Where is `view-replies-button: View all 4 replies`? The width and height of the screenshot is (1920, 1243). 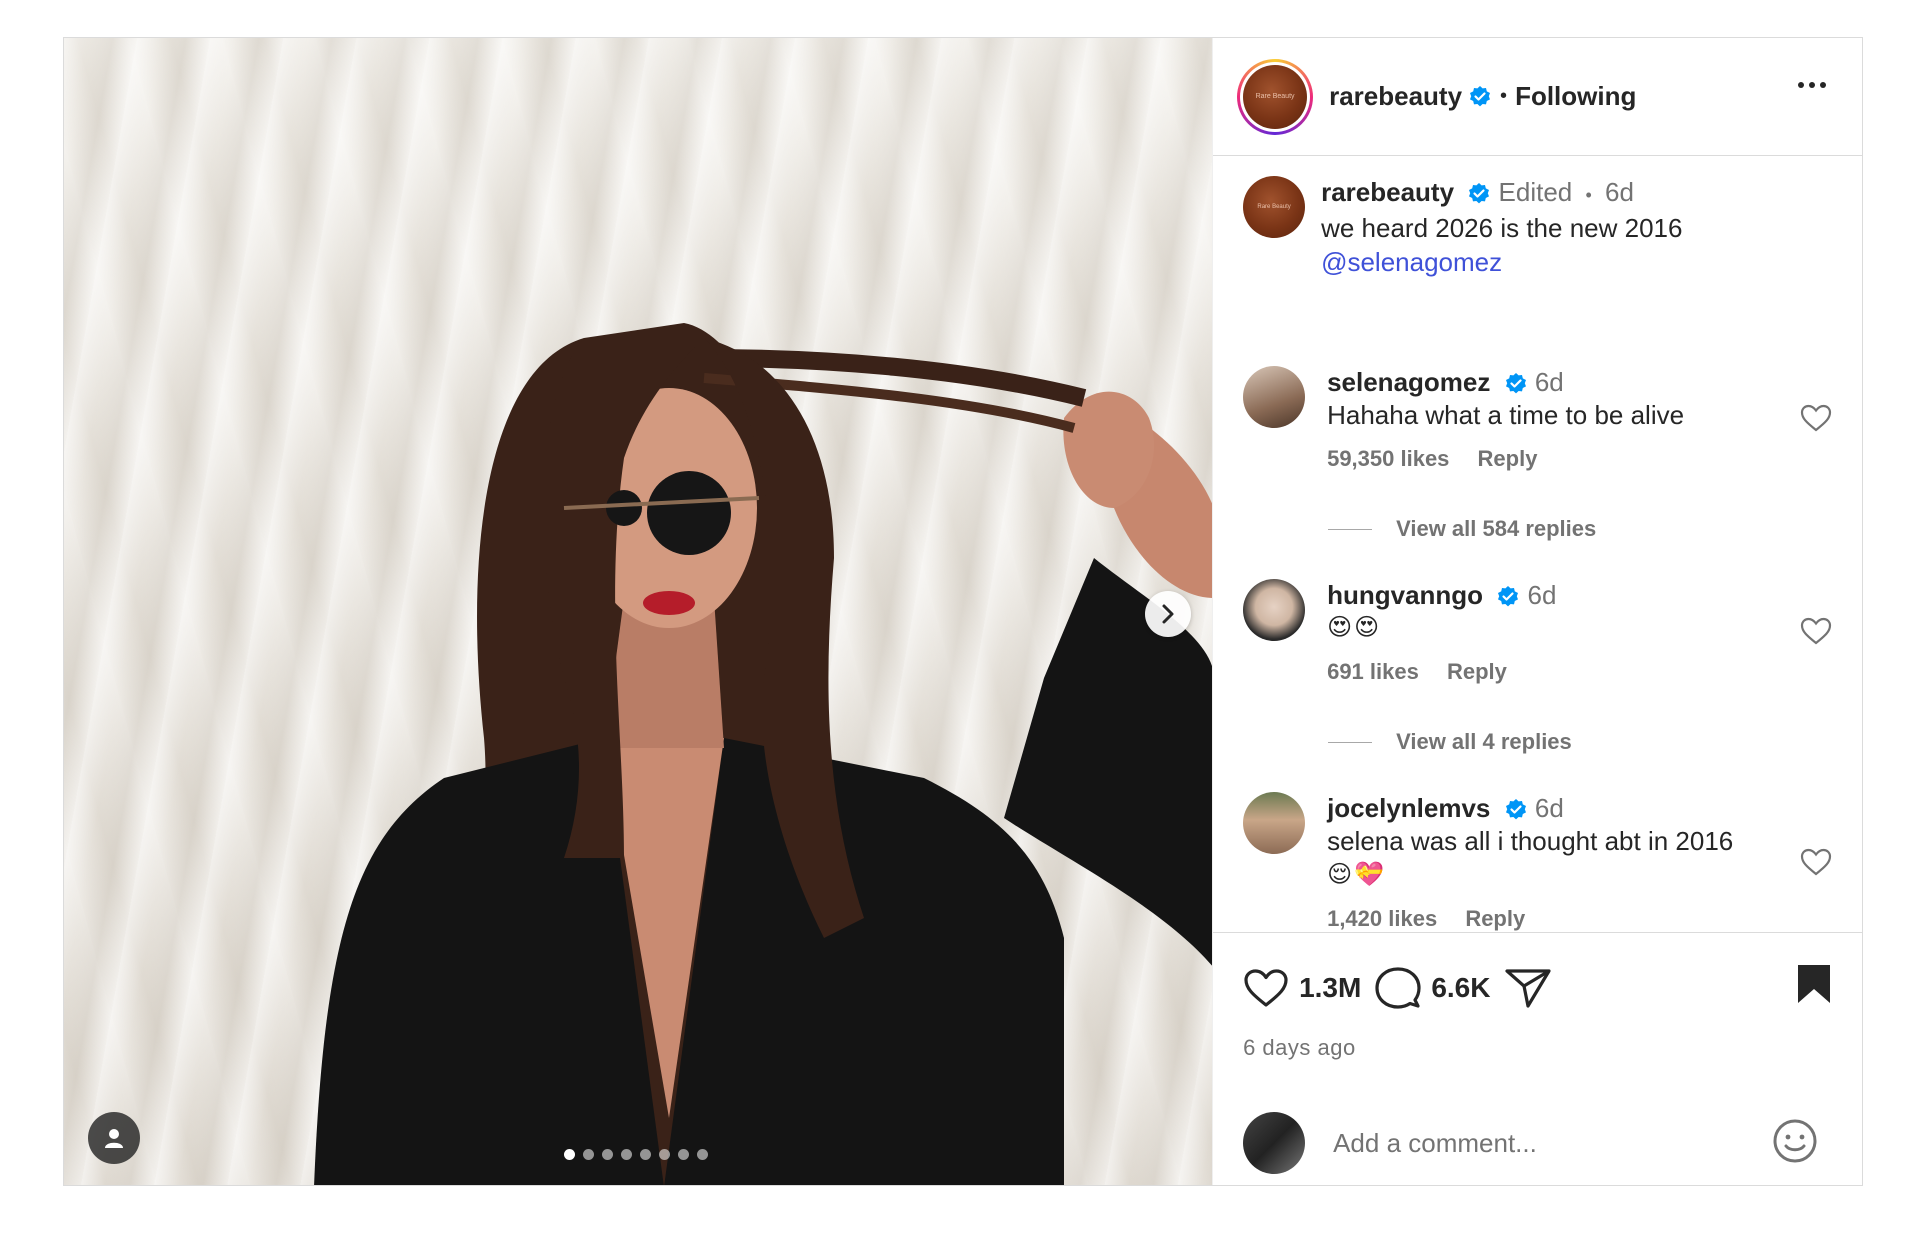 view-replies-button: View all 4 replies is located at coordinates (1450, 742).